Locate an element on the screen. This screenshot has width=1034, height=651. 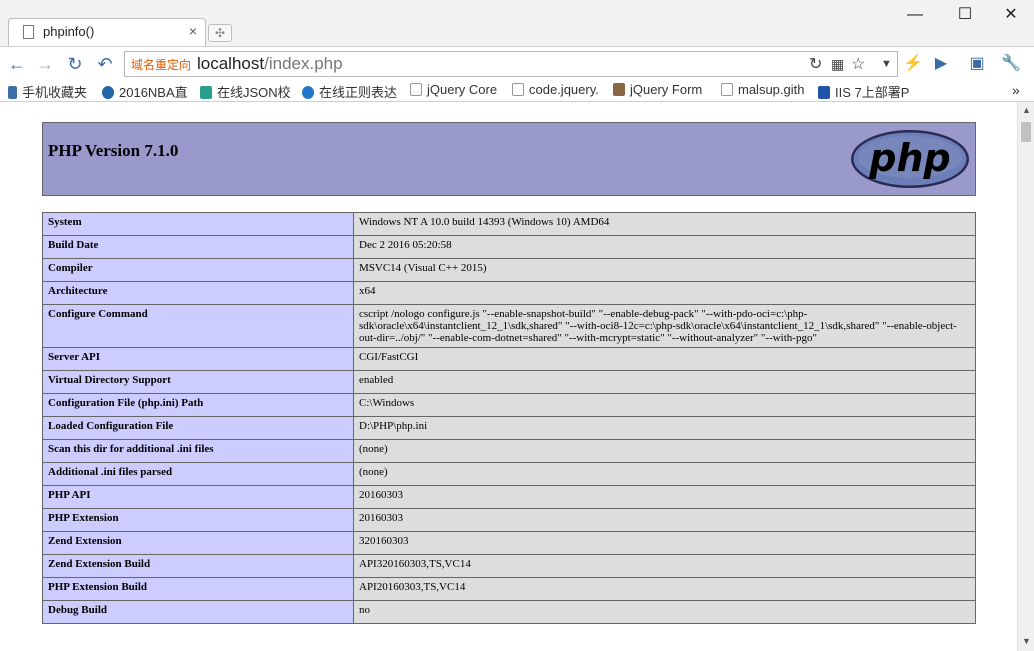
row-key: Zend Extension is located at coordinates (198, 543).